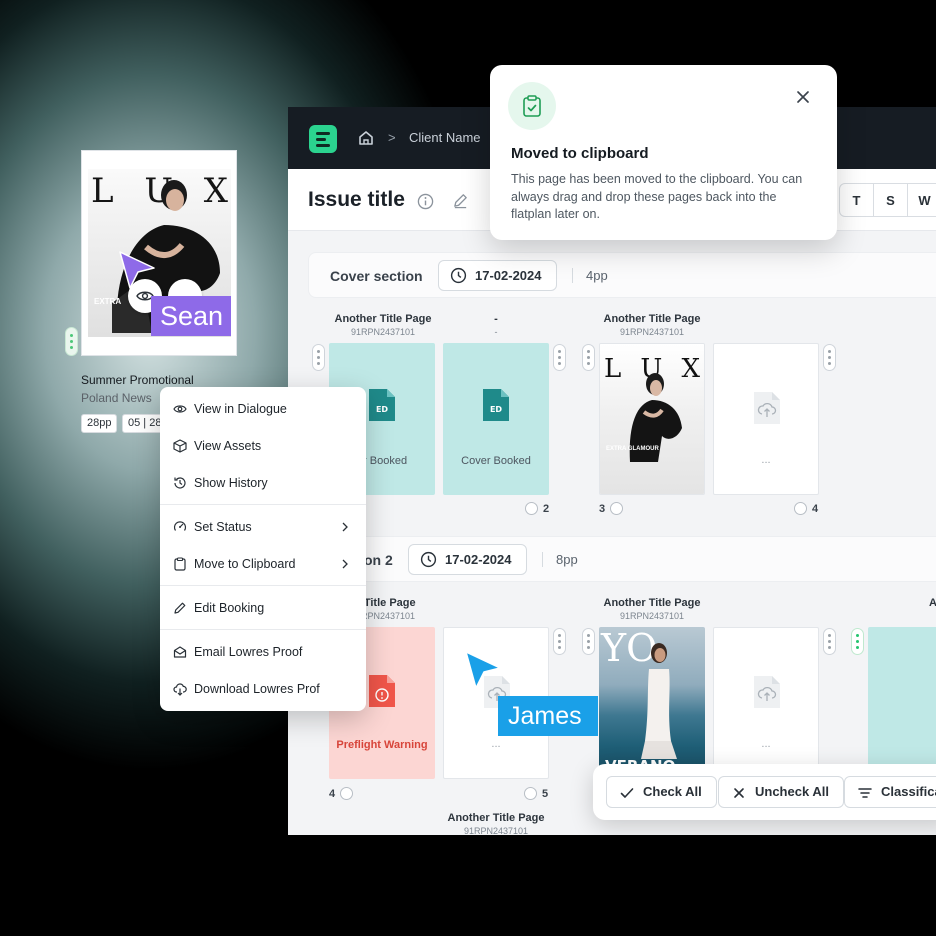  I want to click on menu-item-download-proof: Download Lowres Prof, so click(263, 689).